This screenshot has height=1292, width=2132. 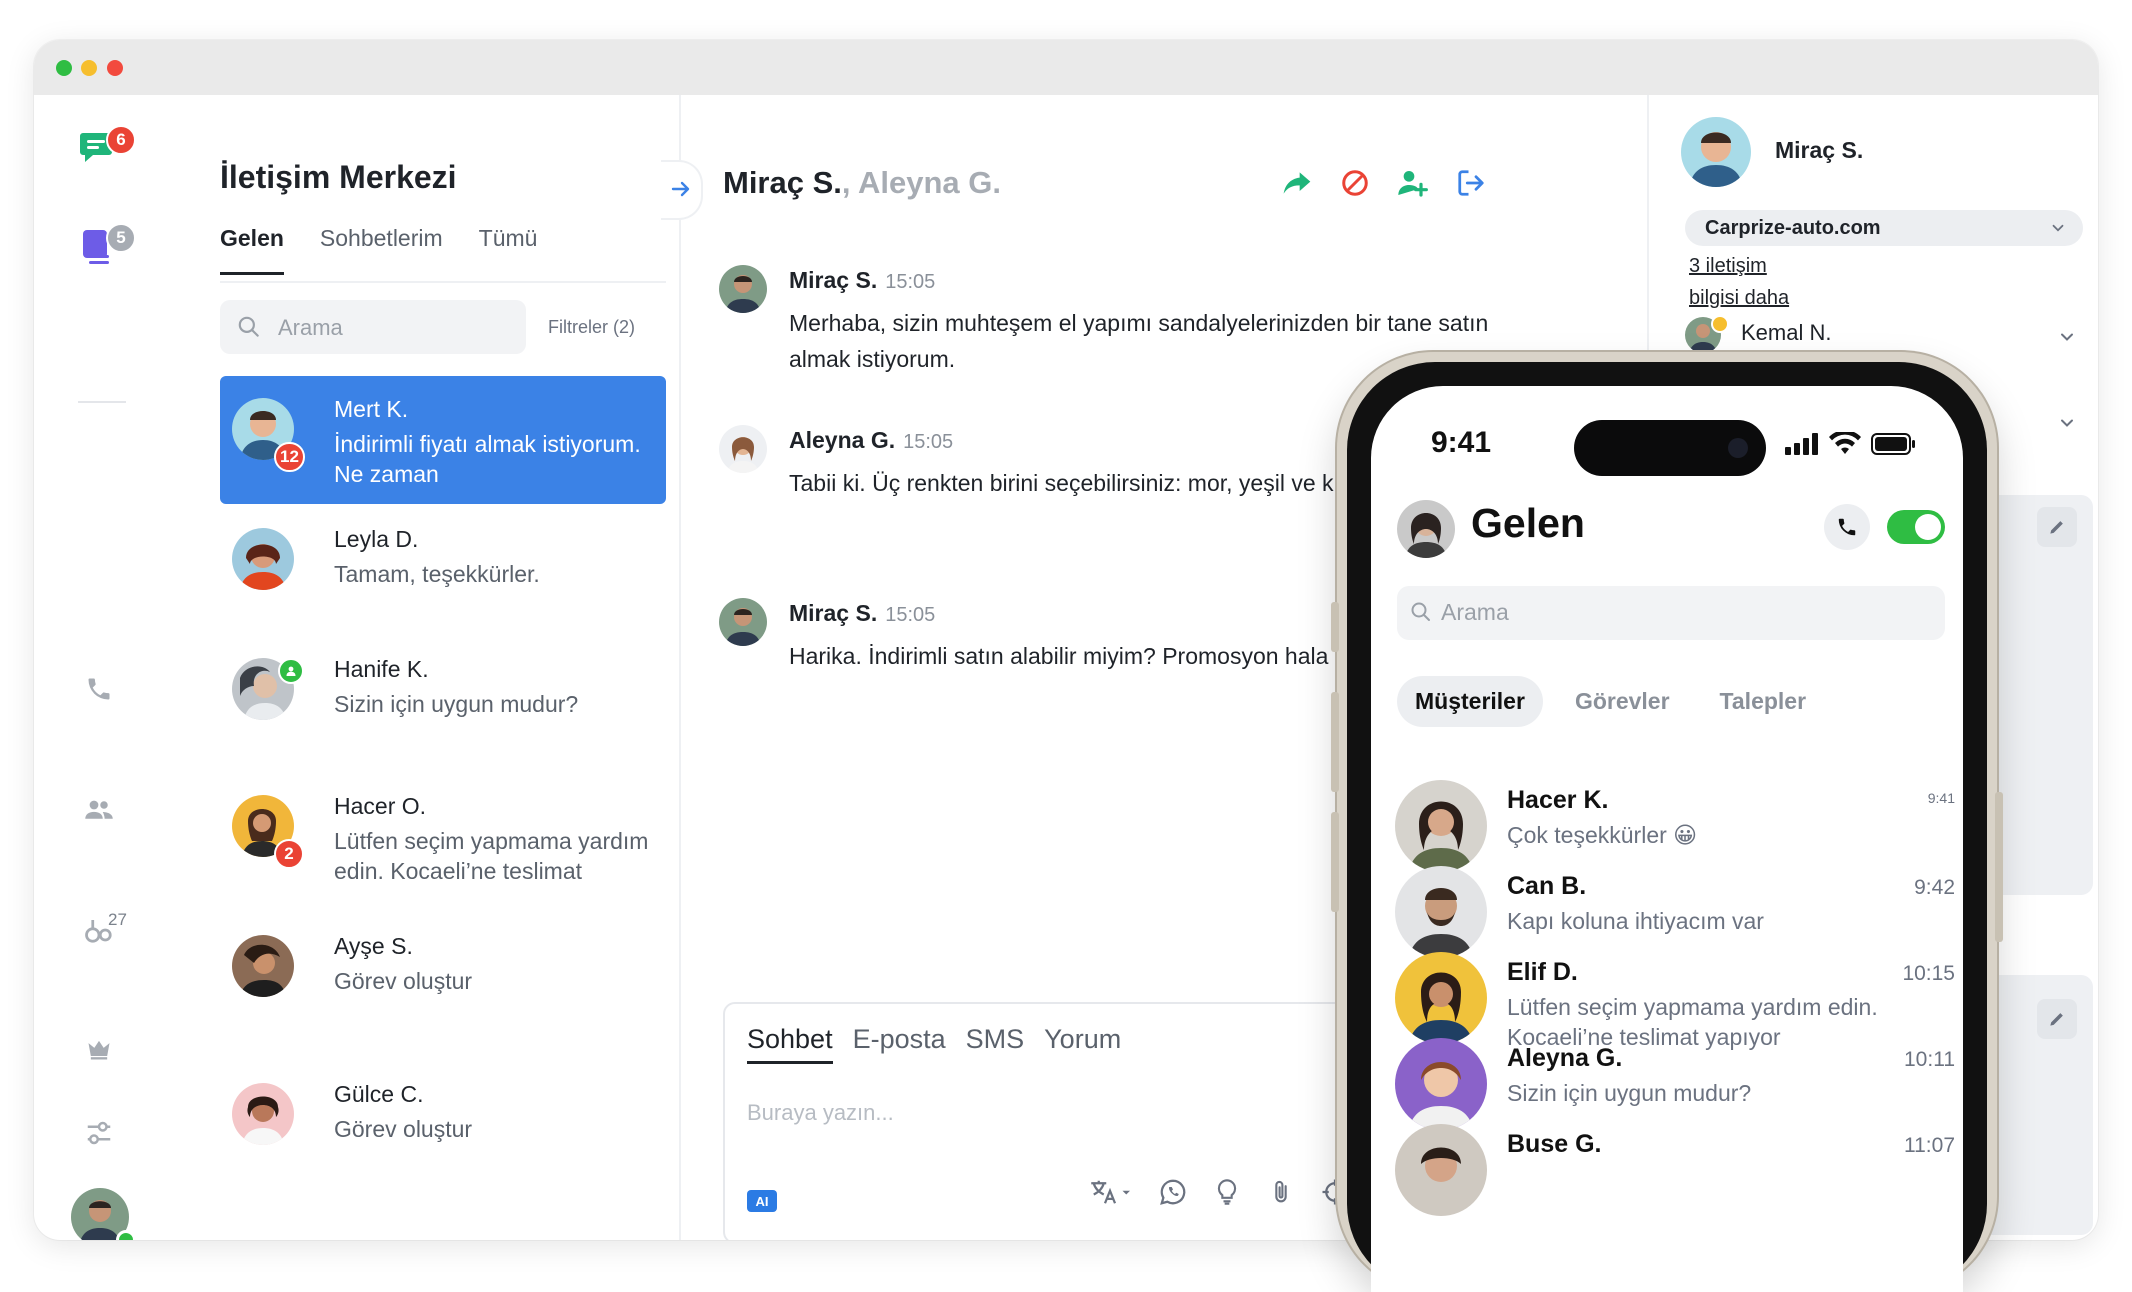 What do you see at coordinates (1635, 921) in the screenshot?
I see `contact-last-message: Kapı koluna ihtiyacım var` at bounding box center [1635, 921].